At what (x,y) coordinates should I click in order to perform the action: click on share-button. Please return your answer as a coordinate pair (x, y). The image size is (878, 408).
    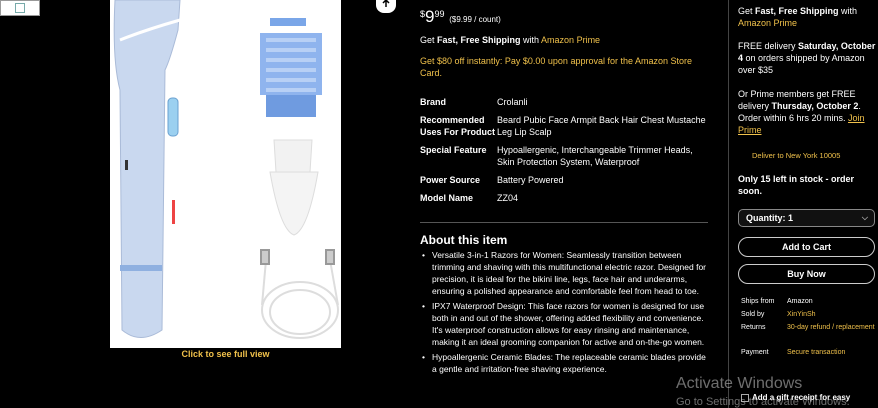
    Looking at the image, I should click on (386, 6).